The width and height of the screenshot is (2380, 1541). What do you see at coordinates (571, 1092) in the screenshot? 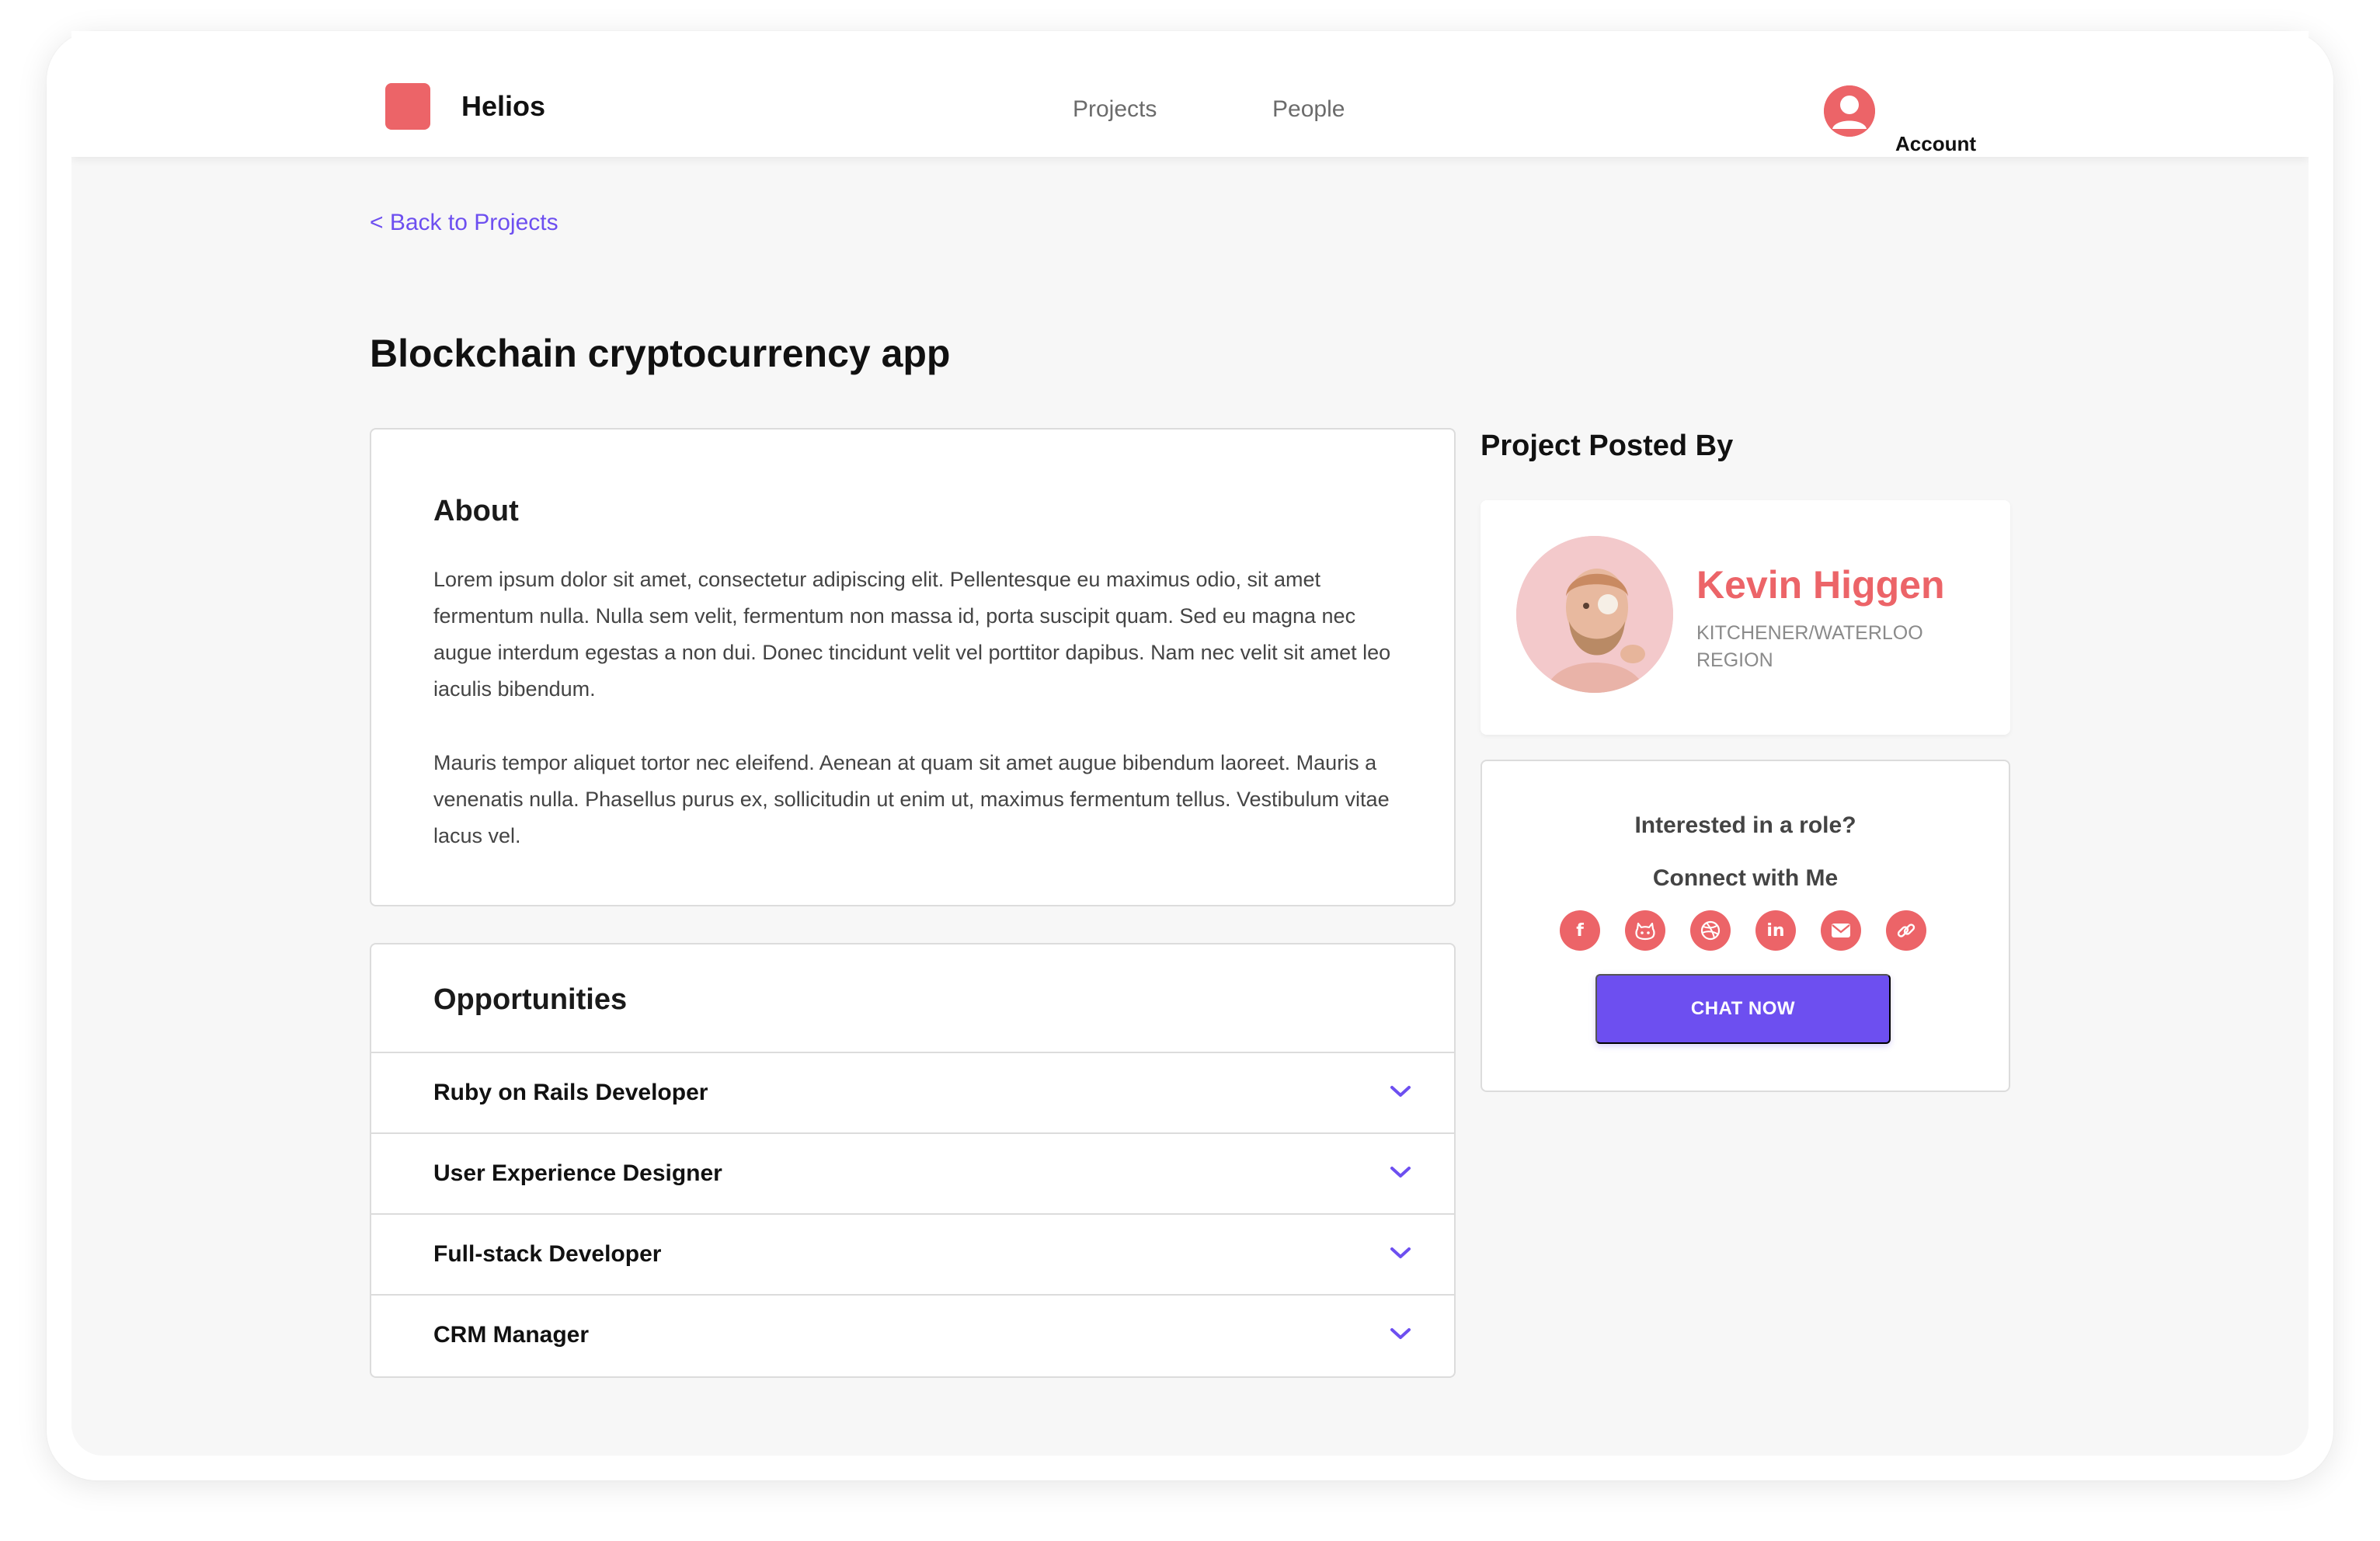
I see `opportunity-title: Ruby on Rails Developer` at bounding box center [571, 1092].